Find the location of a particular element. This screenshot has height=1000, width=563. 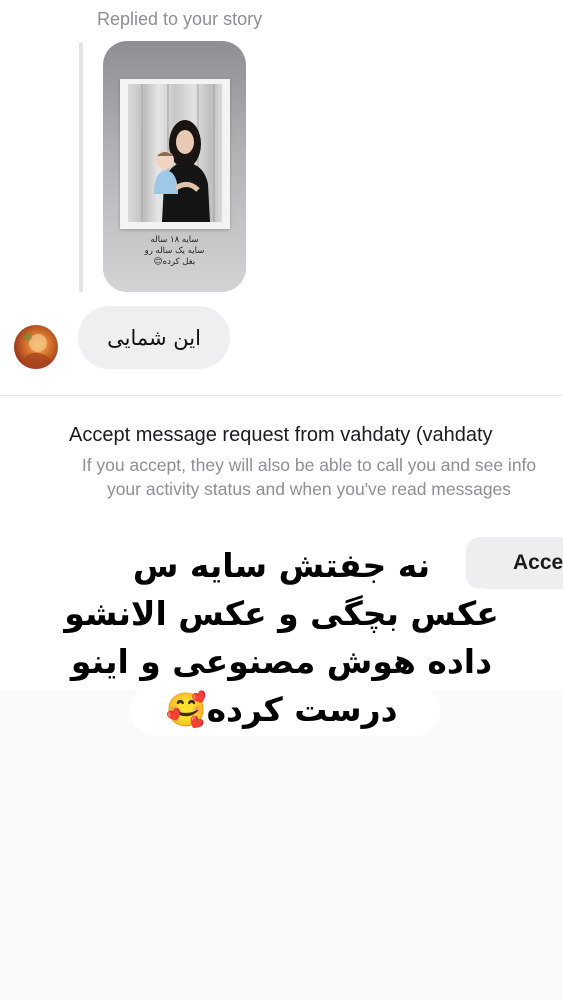

sender-avatar is located at coordinates (36, 347).